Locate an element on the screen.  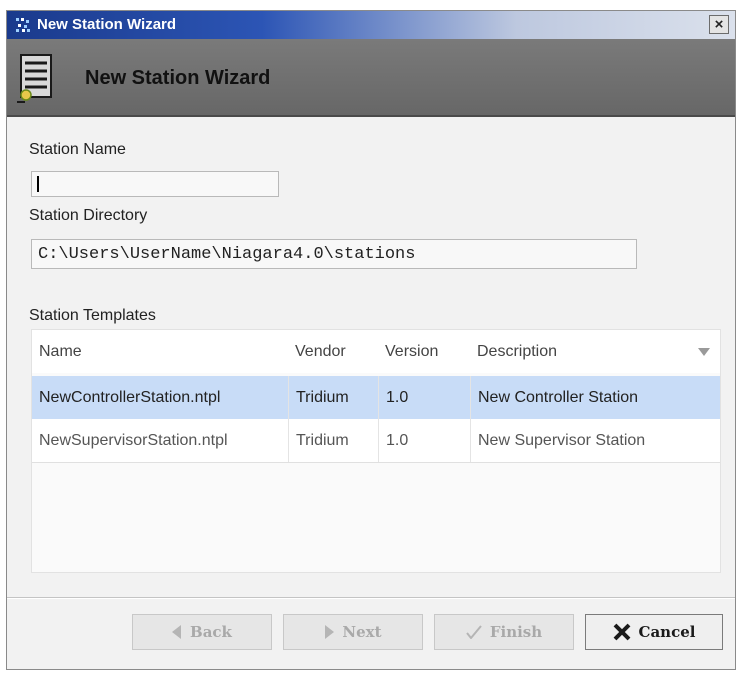
column-menu-dropdown-icon is located at coordinates (704, 352).